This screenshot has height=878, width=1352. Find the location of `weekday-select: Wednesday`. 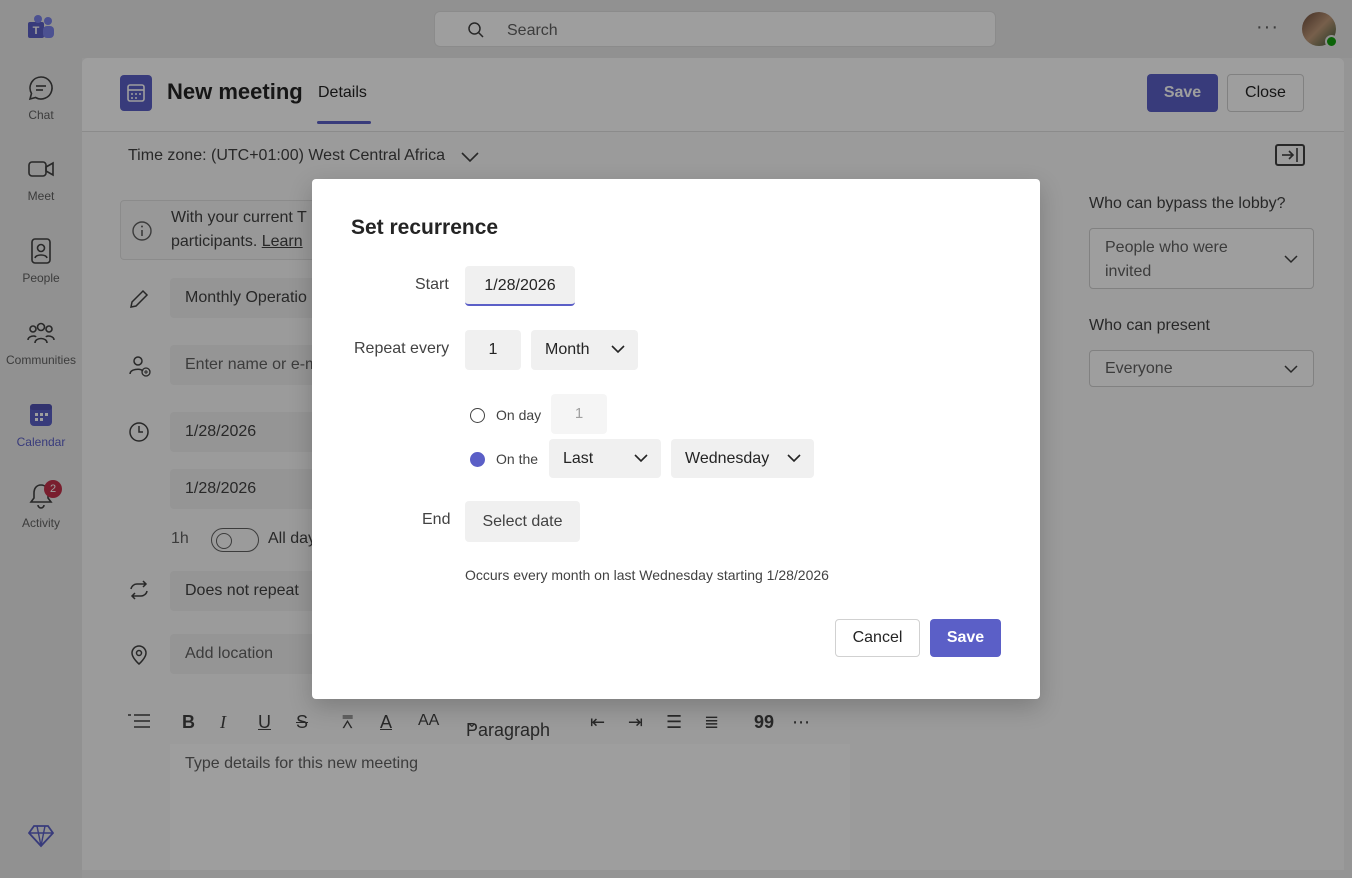

weekday-select: Wednesday is located at coordinates (742, 458).